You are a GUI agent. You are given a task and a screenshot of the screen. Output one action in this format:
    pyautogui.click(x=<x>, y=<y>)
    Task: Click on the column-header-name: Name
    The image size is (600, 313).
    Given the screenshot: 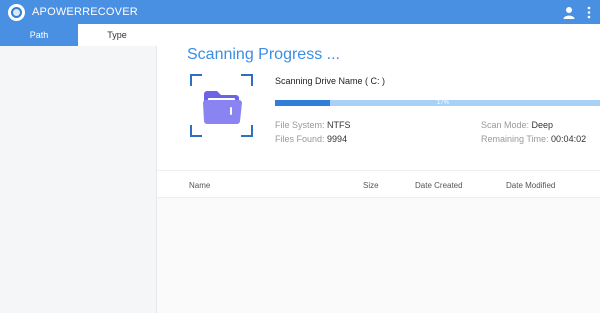 What is the action you would take?
    pyautogui.click(x=199, y=185)
    